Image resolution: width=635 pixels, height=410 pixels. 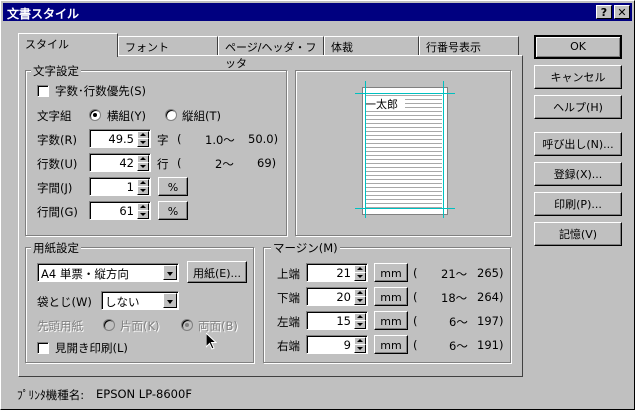 What do you see at coordinates (126, 163) in the screenshot?
I see `lines-value: 42` at bounding box center [126, 163].